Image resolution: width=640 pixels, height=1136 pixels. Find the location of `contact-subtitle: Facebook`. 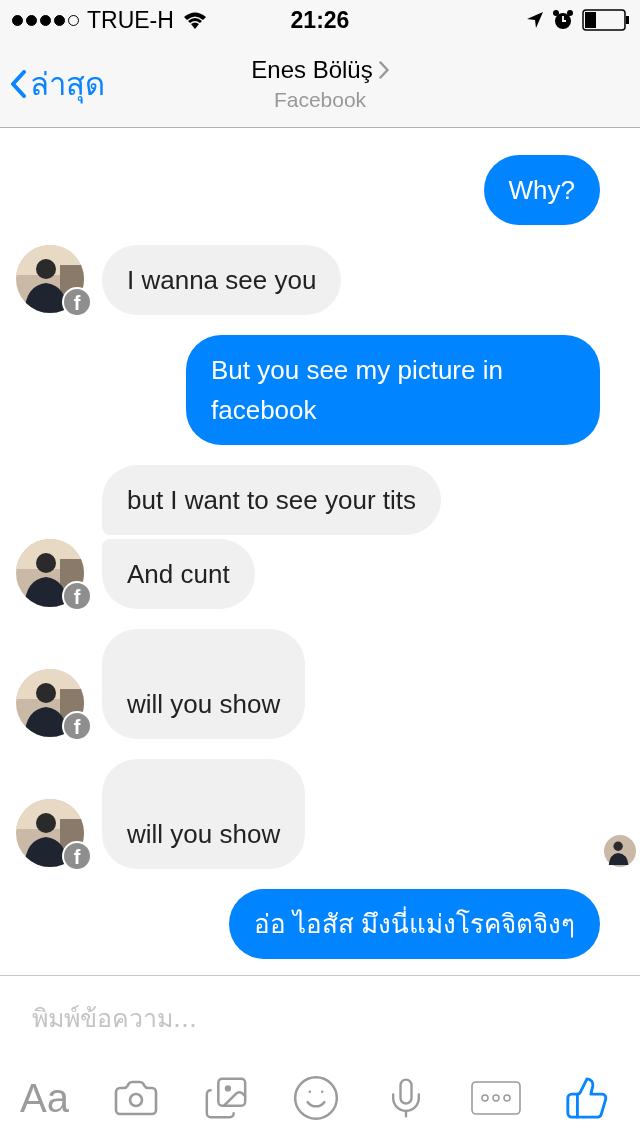

contact-subtitle: Facebook is located at coordinates (320, 99).